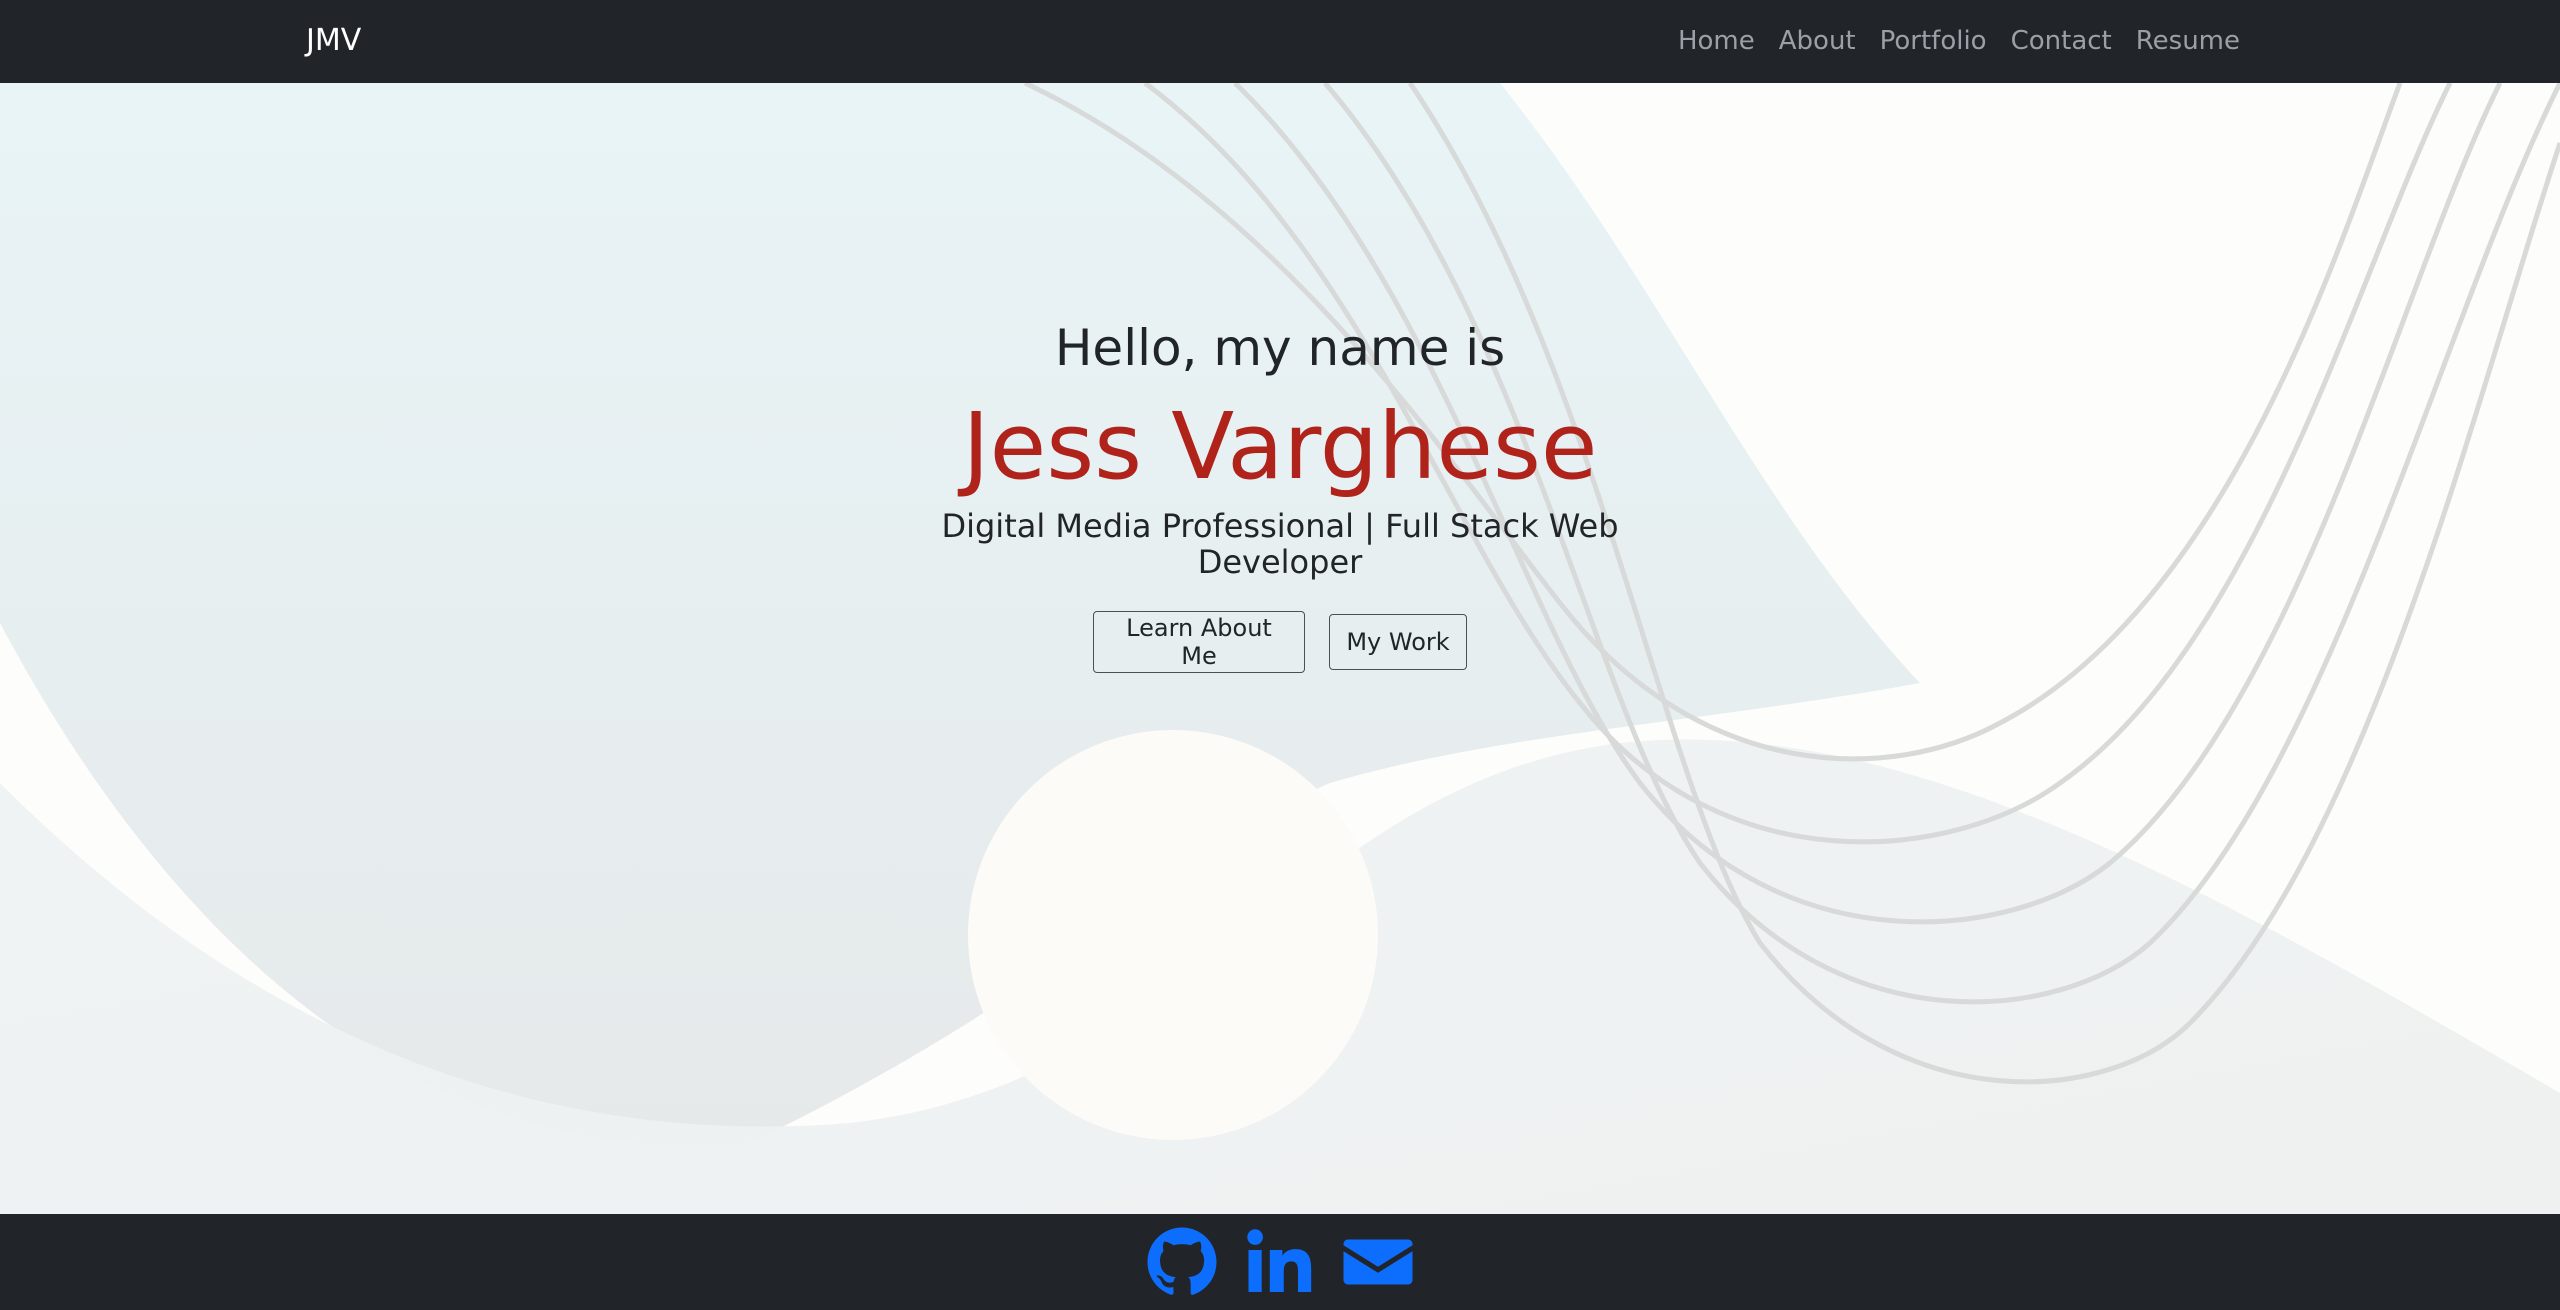 The width and height of the screenshot is (2560, 1310). Describe the element at coordinates (1280, 446) in the screenshot. I see `name-heading: Jess Varghese` at that location.